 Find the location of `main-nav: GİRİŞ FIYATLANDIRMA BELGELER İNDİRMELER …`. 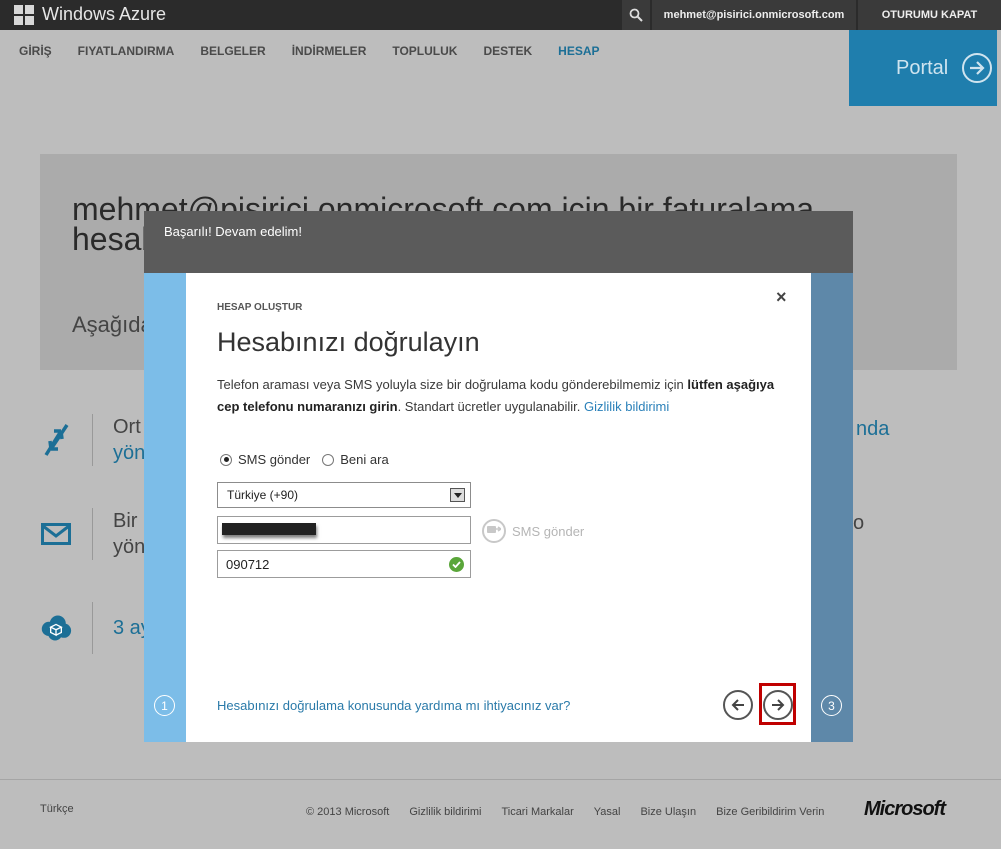

main-nav: GİRİŞ FIYATLANDIRMA BELGELER İNDİRMELER … is located at coordinates (309, 51).